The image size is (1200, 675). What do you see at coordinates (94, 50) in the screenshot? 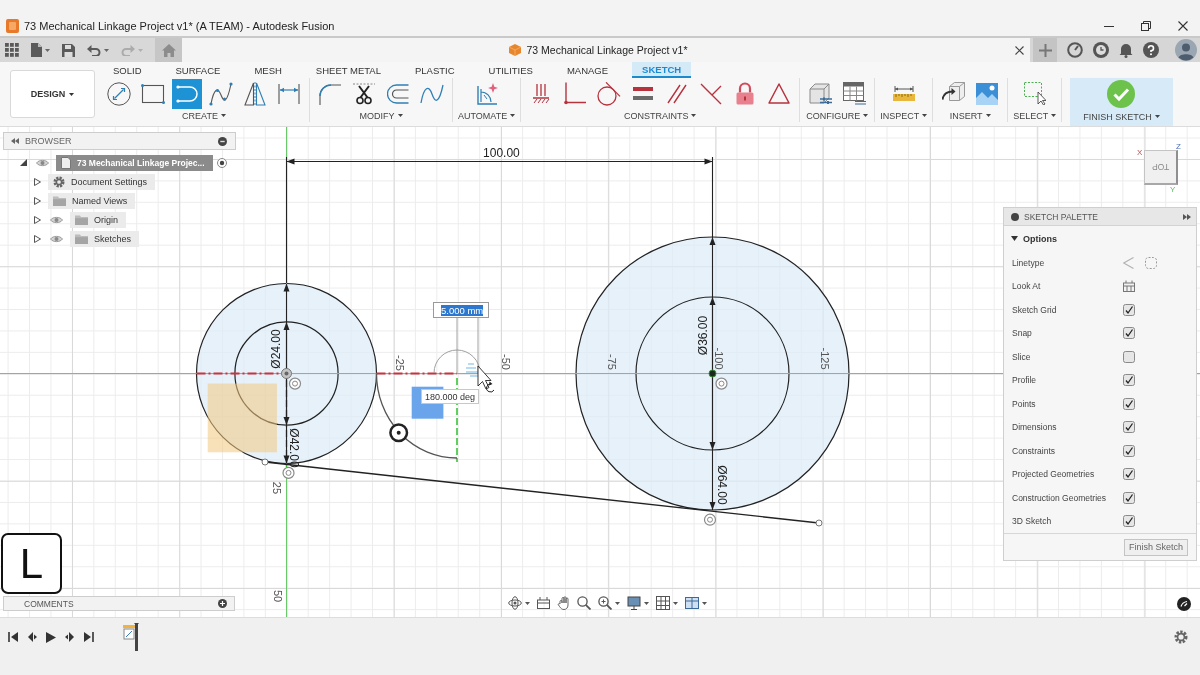
I see `undo-icon` at bounding box center [94, 50].